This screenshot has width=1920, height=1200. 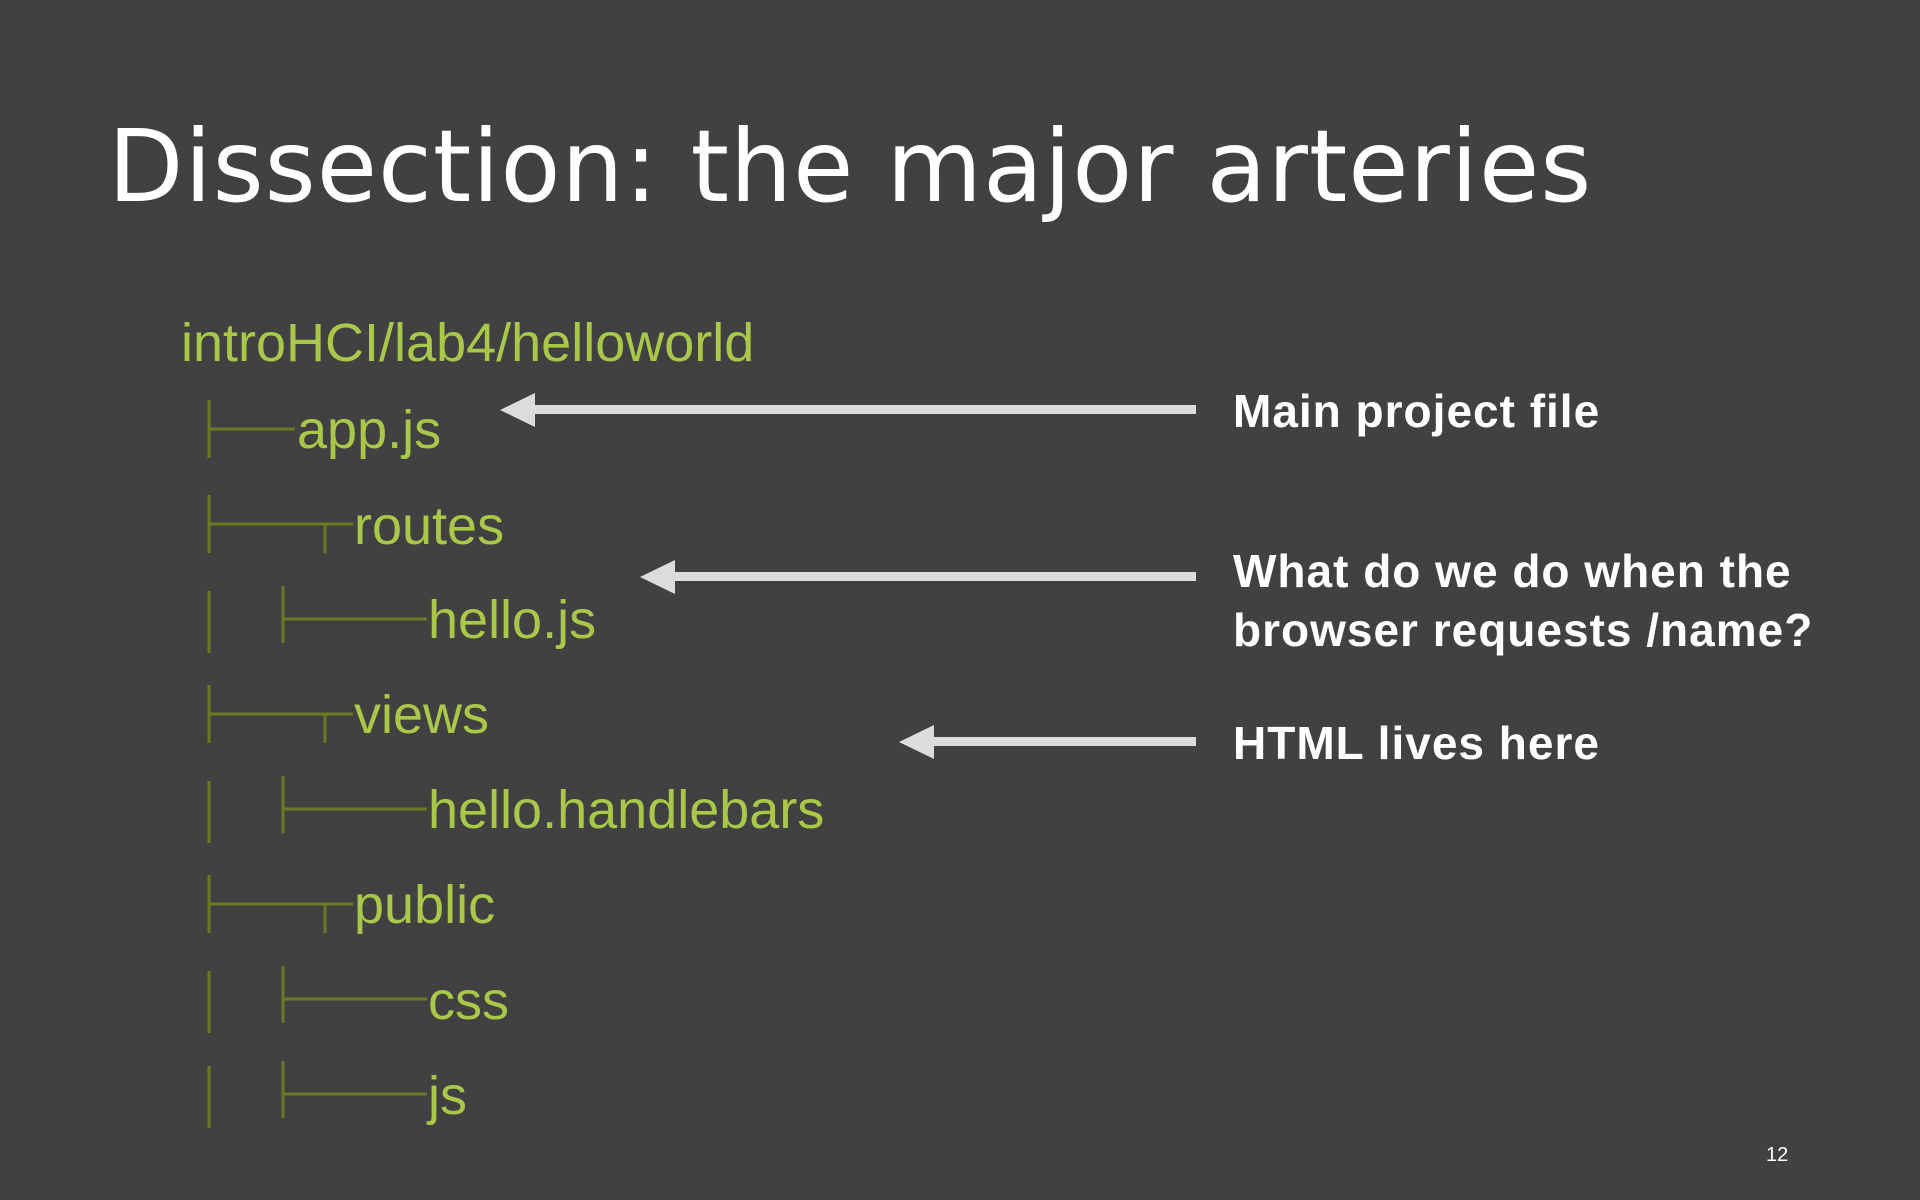 I want to click on annotation-routes-line1: What do we do when the, so click(x=1512, y=571).